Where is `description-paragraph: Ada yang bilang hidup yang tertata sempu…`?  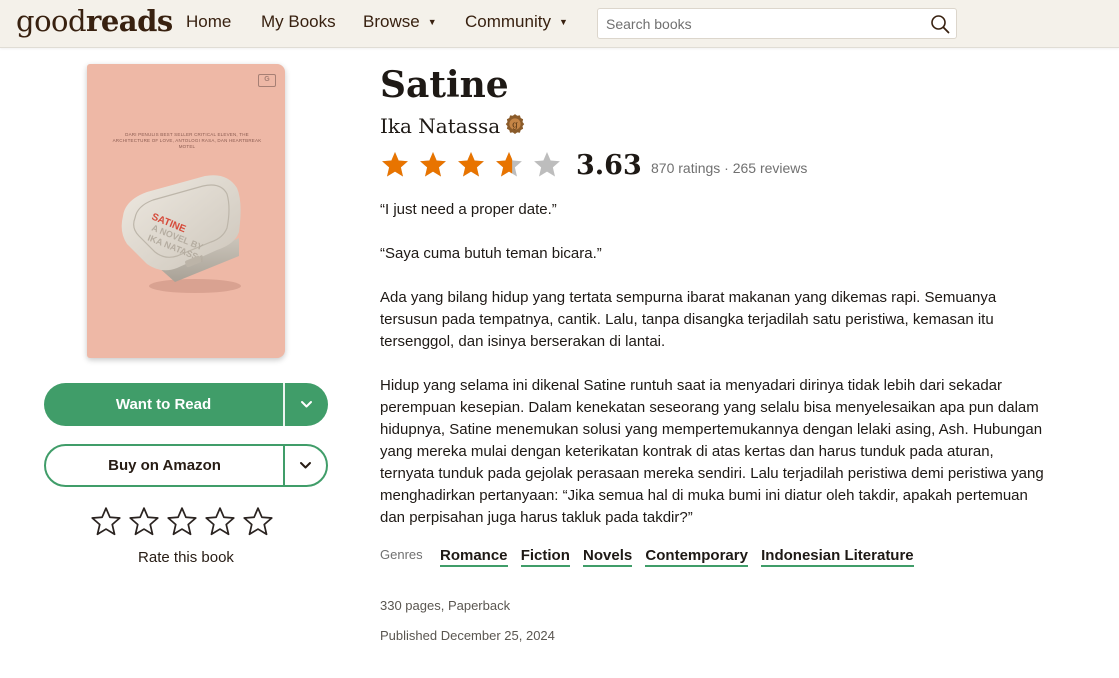 description-paragraph: Ada yang bilang hidup yang tertata sempu… is located at coordinates (688, 319).